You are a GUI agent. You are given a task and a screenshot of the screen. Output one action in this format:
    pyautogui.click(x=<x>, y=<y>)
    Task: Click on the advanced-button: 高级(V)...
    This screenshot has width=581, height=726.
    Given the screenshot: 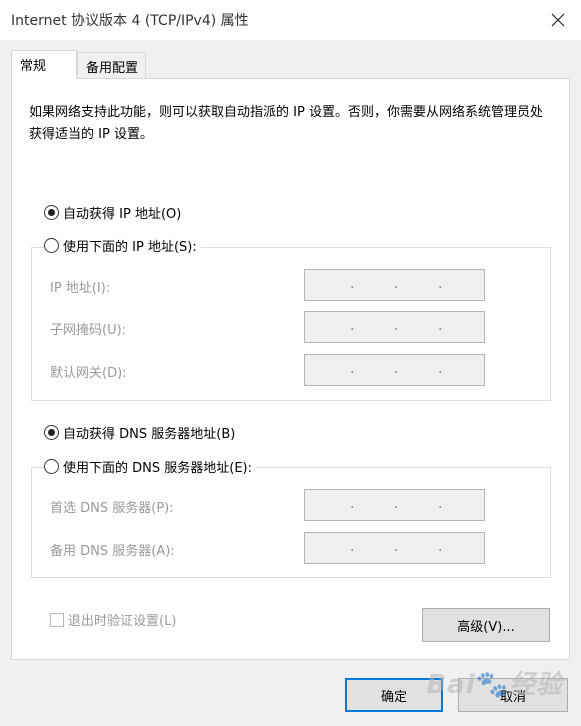 What is the action you would take?
    pyautogui.click(x=486, y=625)
    